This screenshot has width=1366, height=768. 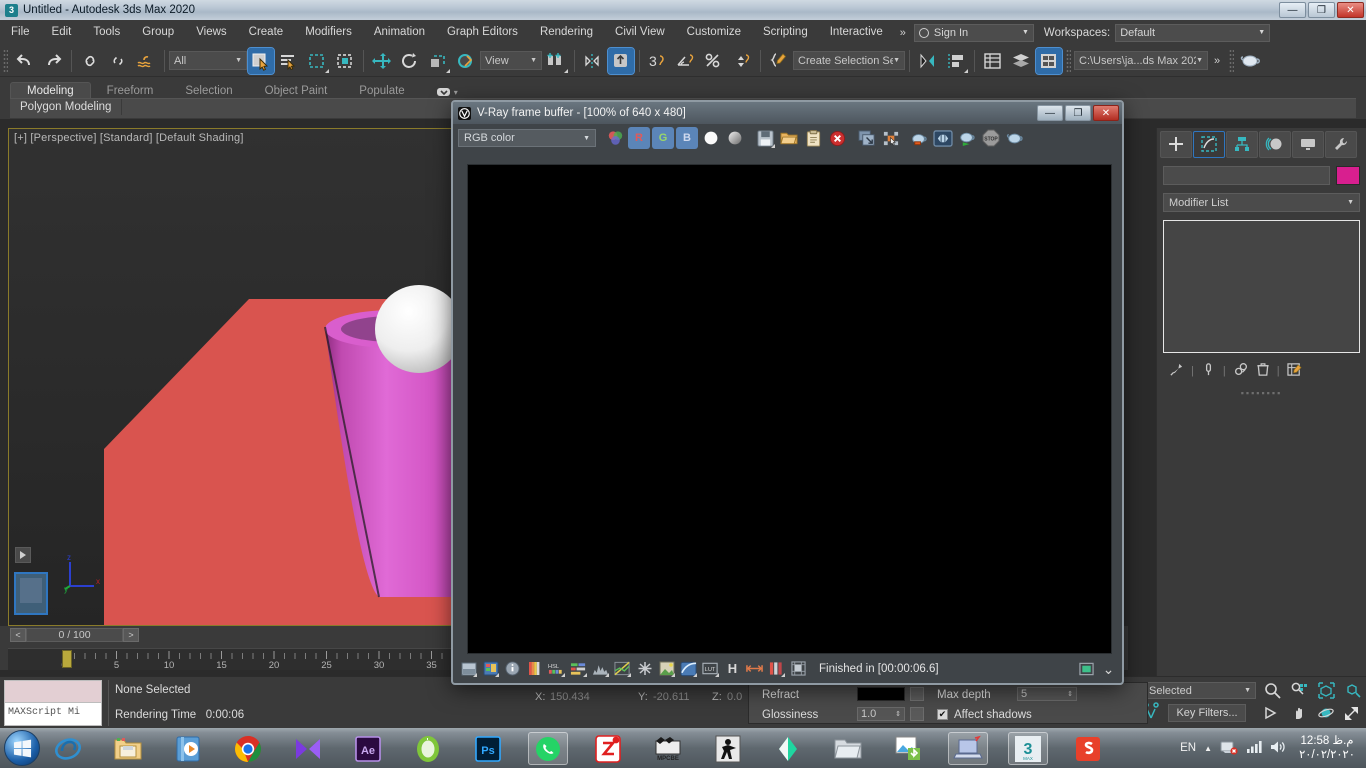 What do you see at coordinates (903, 33) in the screenshot?
I see `menu-overflow-icon: »` at bounding box center [903, 33].